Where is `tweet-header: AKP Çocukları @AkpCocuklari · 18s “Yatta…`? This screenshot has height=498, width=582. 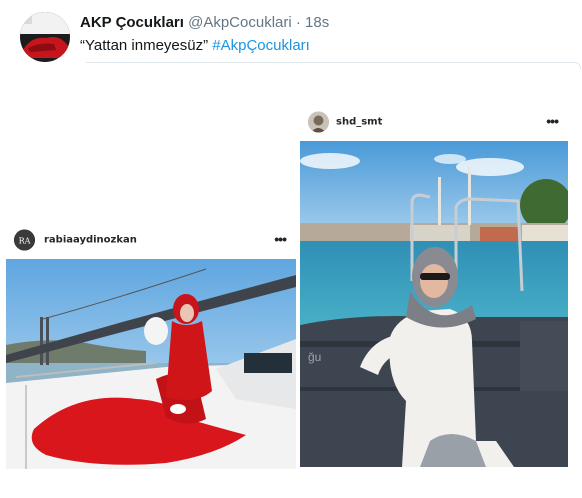 tweet-header: AKP Çocukları @AkpCocuklari · 18s “Yatta… is located at coordinates (295, 40).